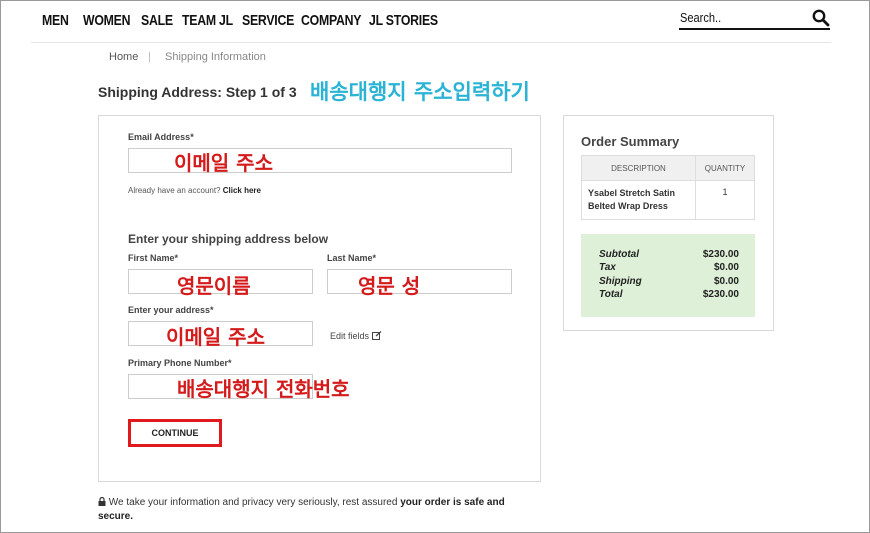 The width and height of the screenshot is (870, 533). I want to click on email-label: Email Address*, so click(161, 137).